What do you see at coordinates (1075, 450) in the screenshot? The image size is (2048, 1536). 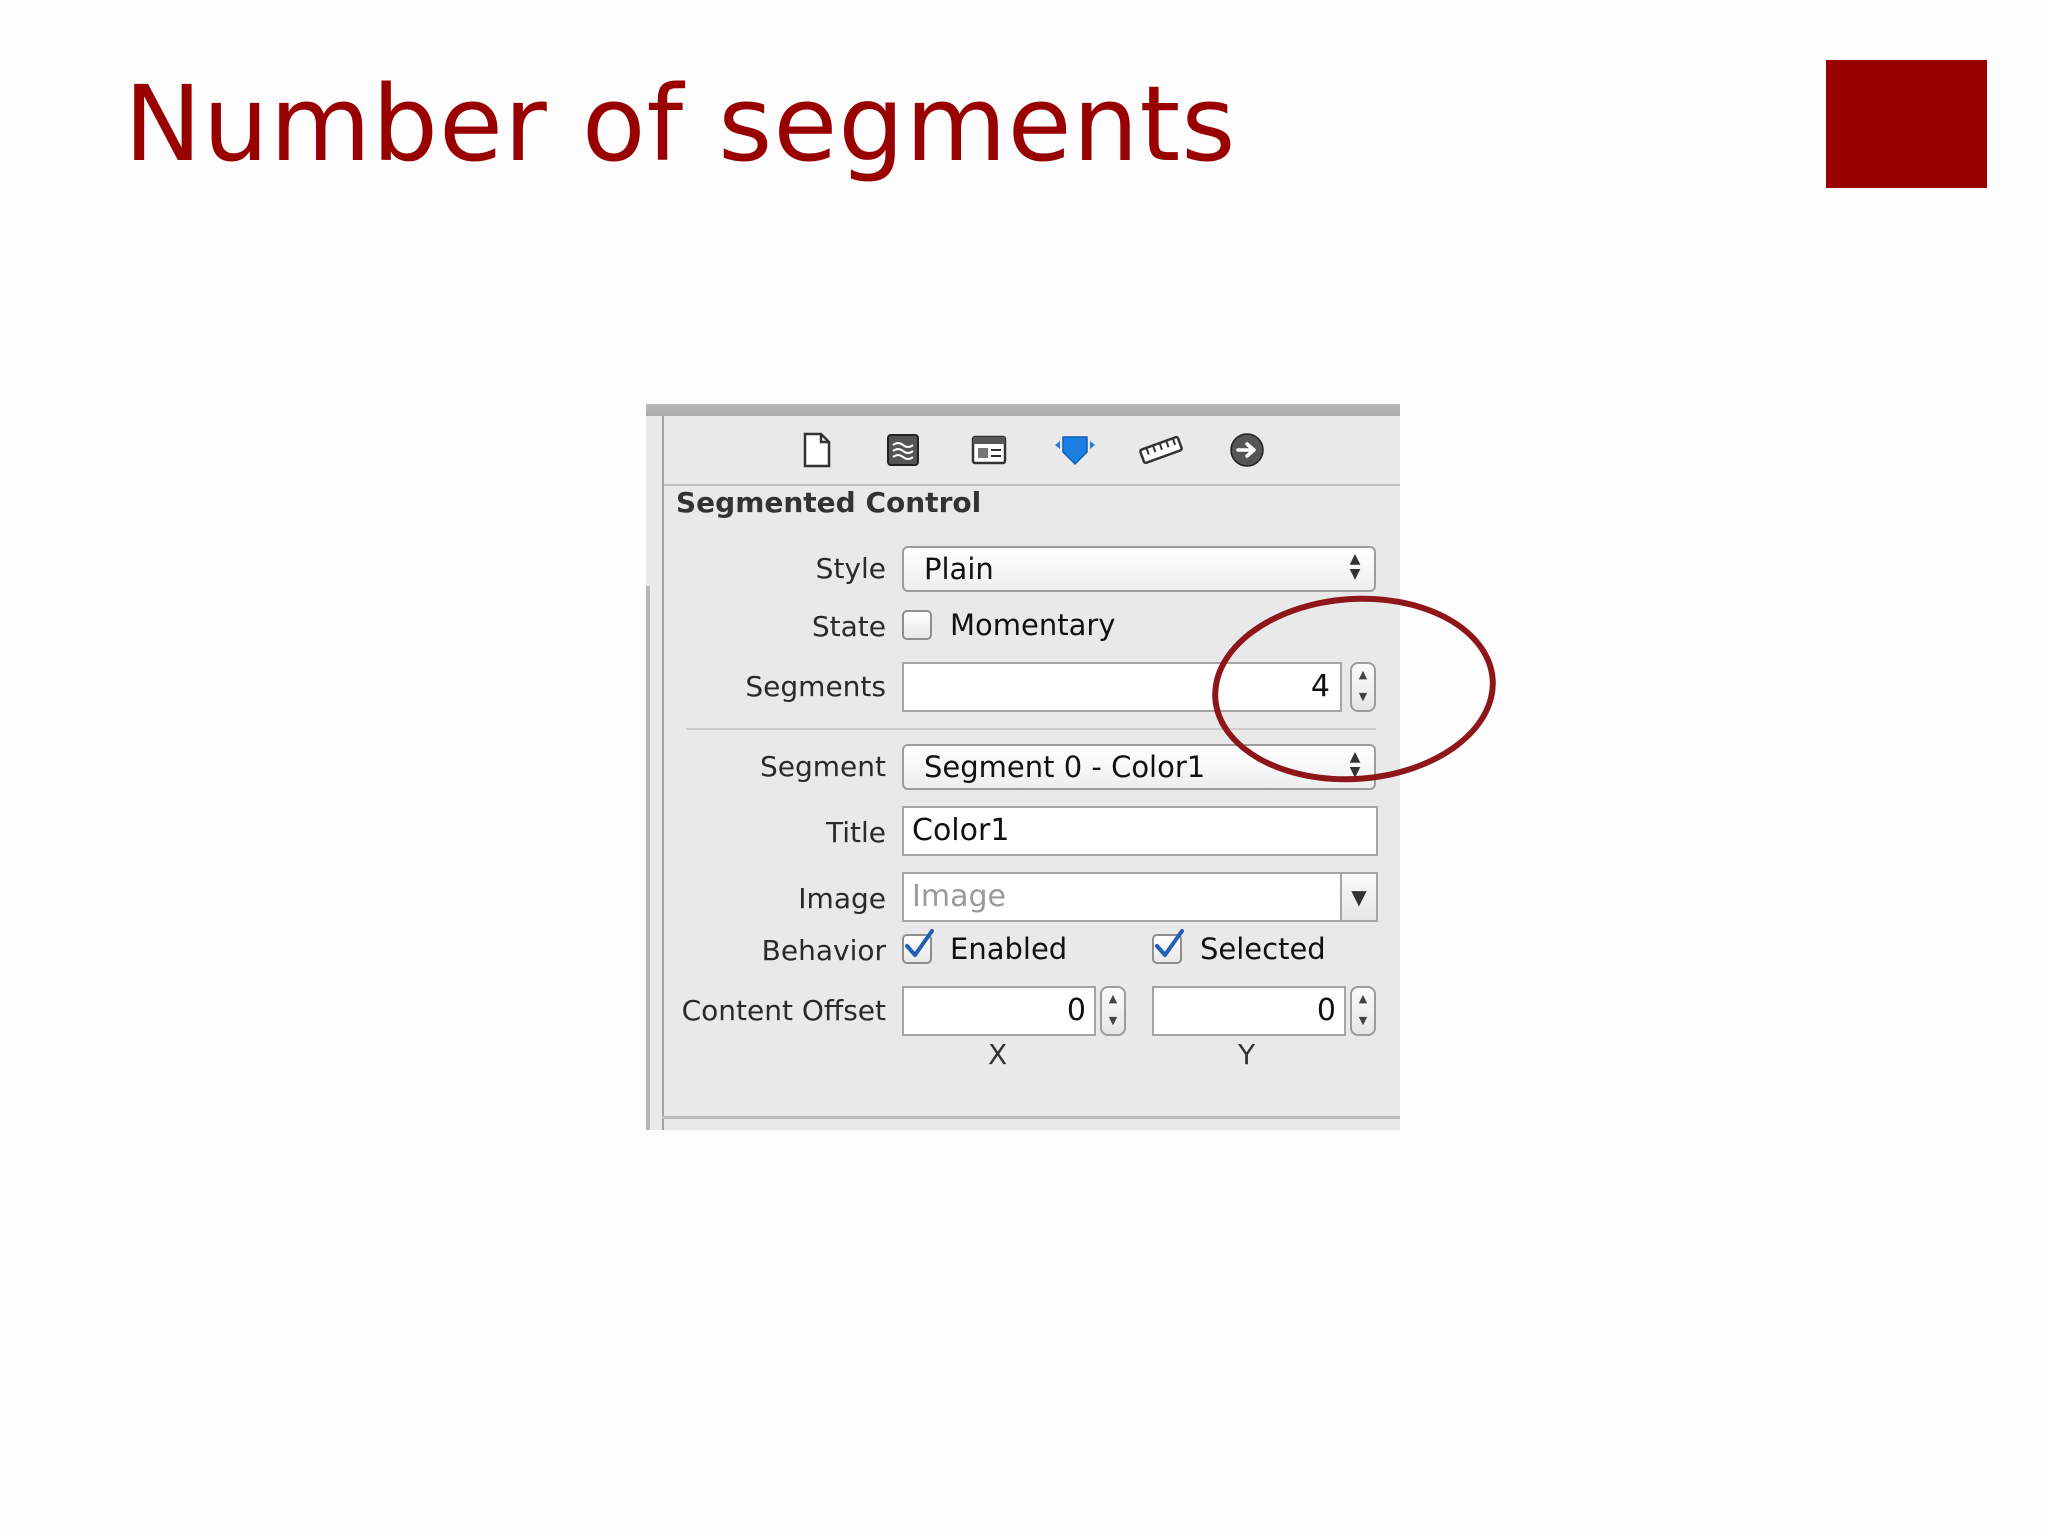 I see `attributes-inspector-icon` at bounding box center [1075, 450].